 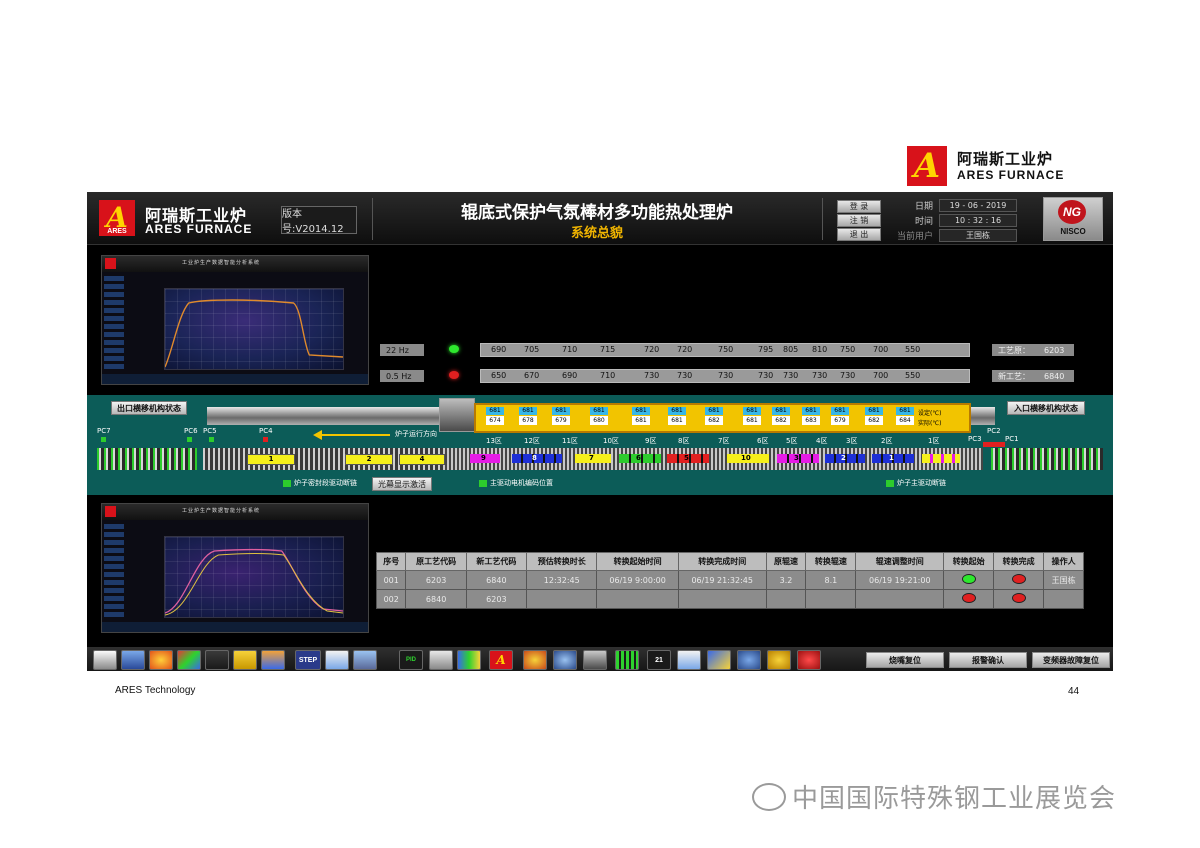 What do you see at coordinates (110, 511) in the screenshot?
I see `ares-logo-icon` at bounding box center [110, 511].